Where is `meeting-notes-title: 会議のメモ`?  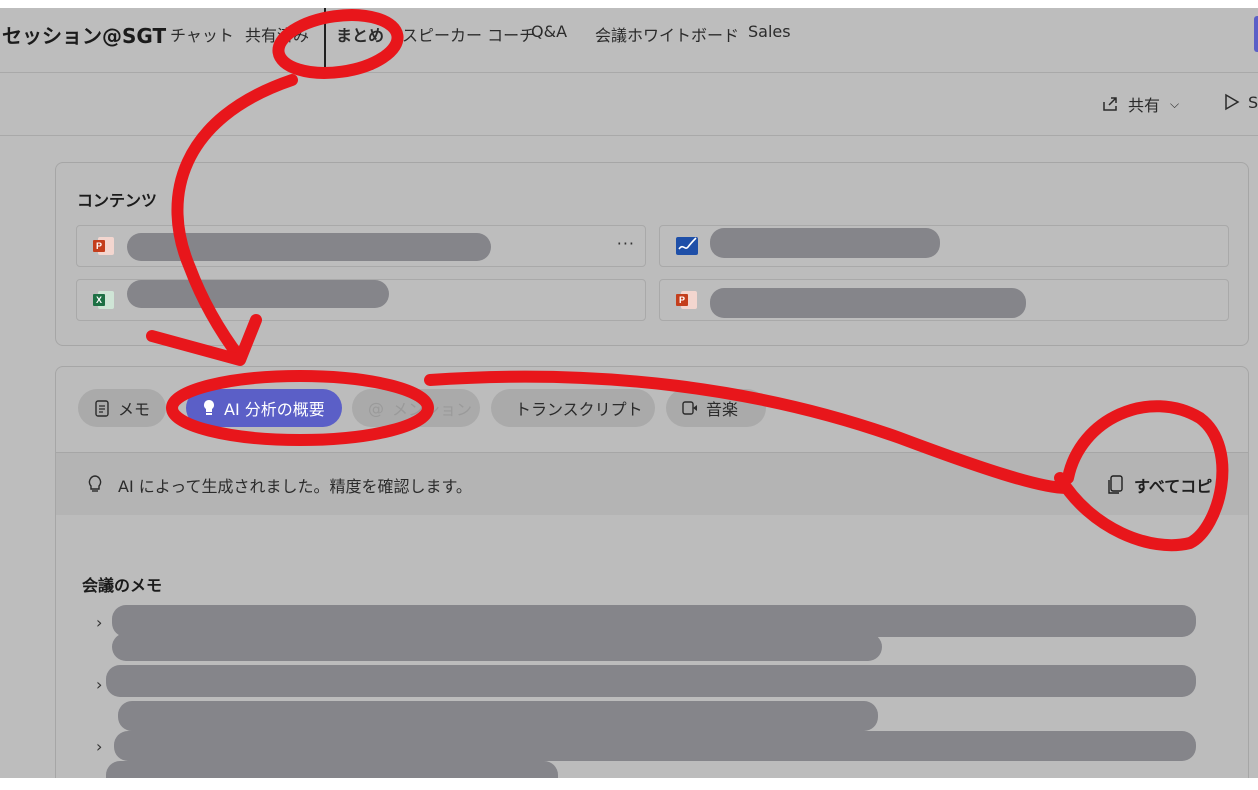 meeting-notes-title: 会議のメモ is located at coordinates (122, 585).